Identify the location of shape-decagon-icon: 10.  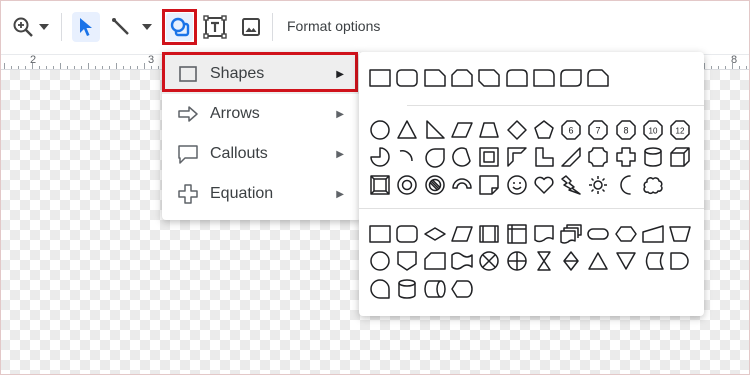
(653, 130).